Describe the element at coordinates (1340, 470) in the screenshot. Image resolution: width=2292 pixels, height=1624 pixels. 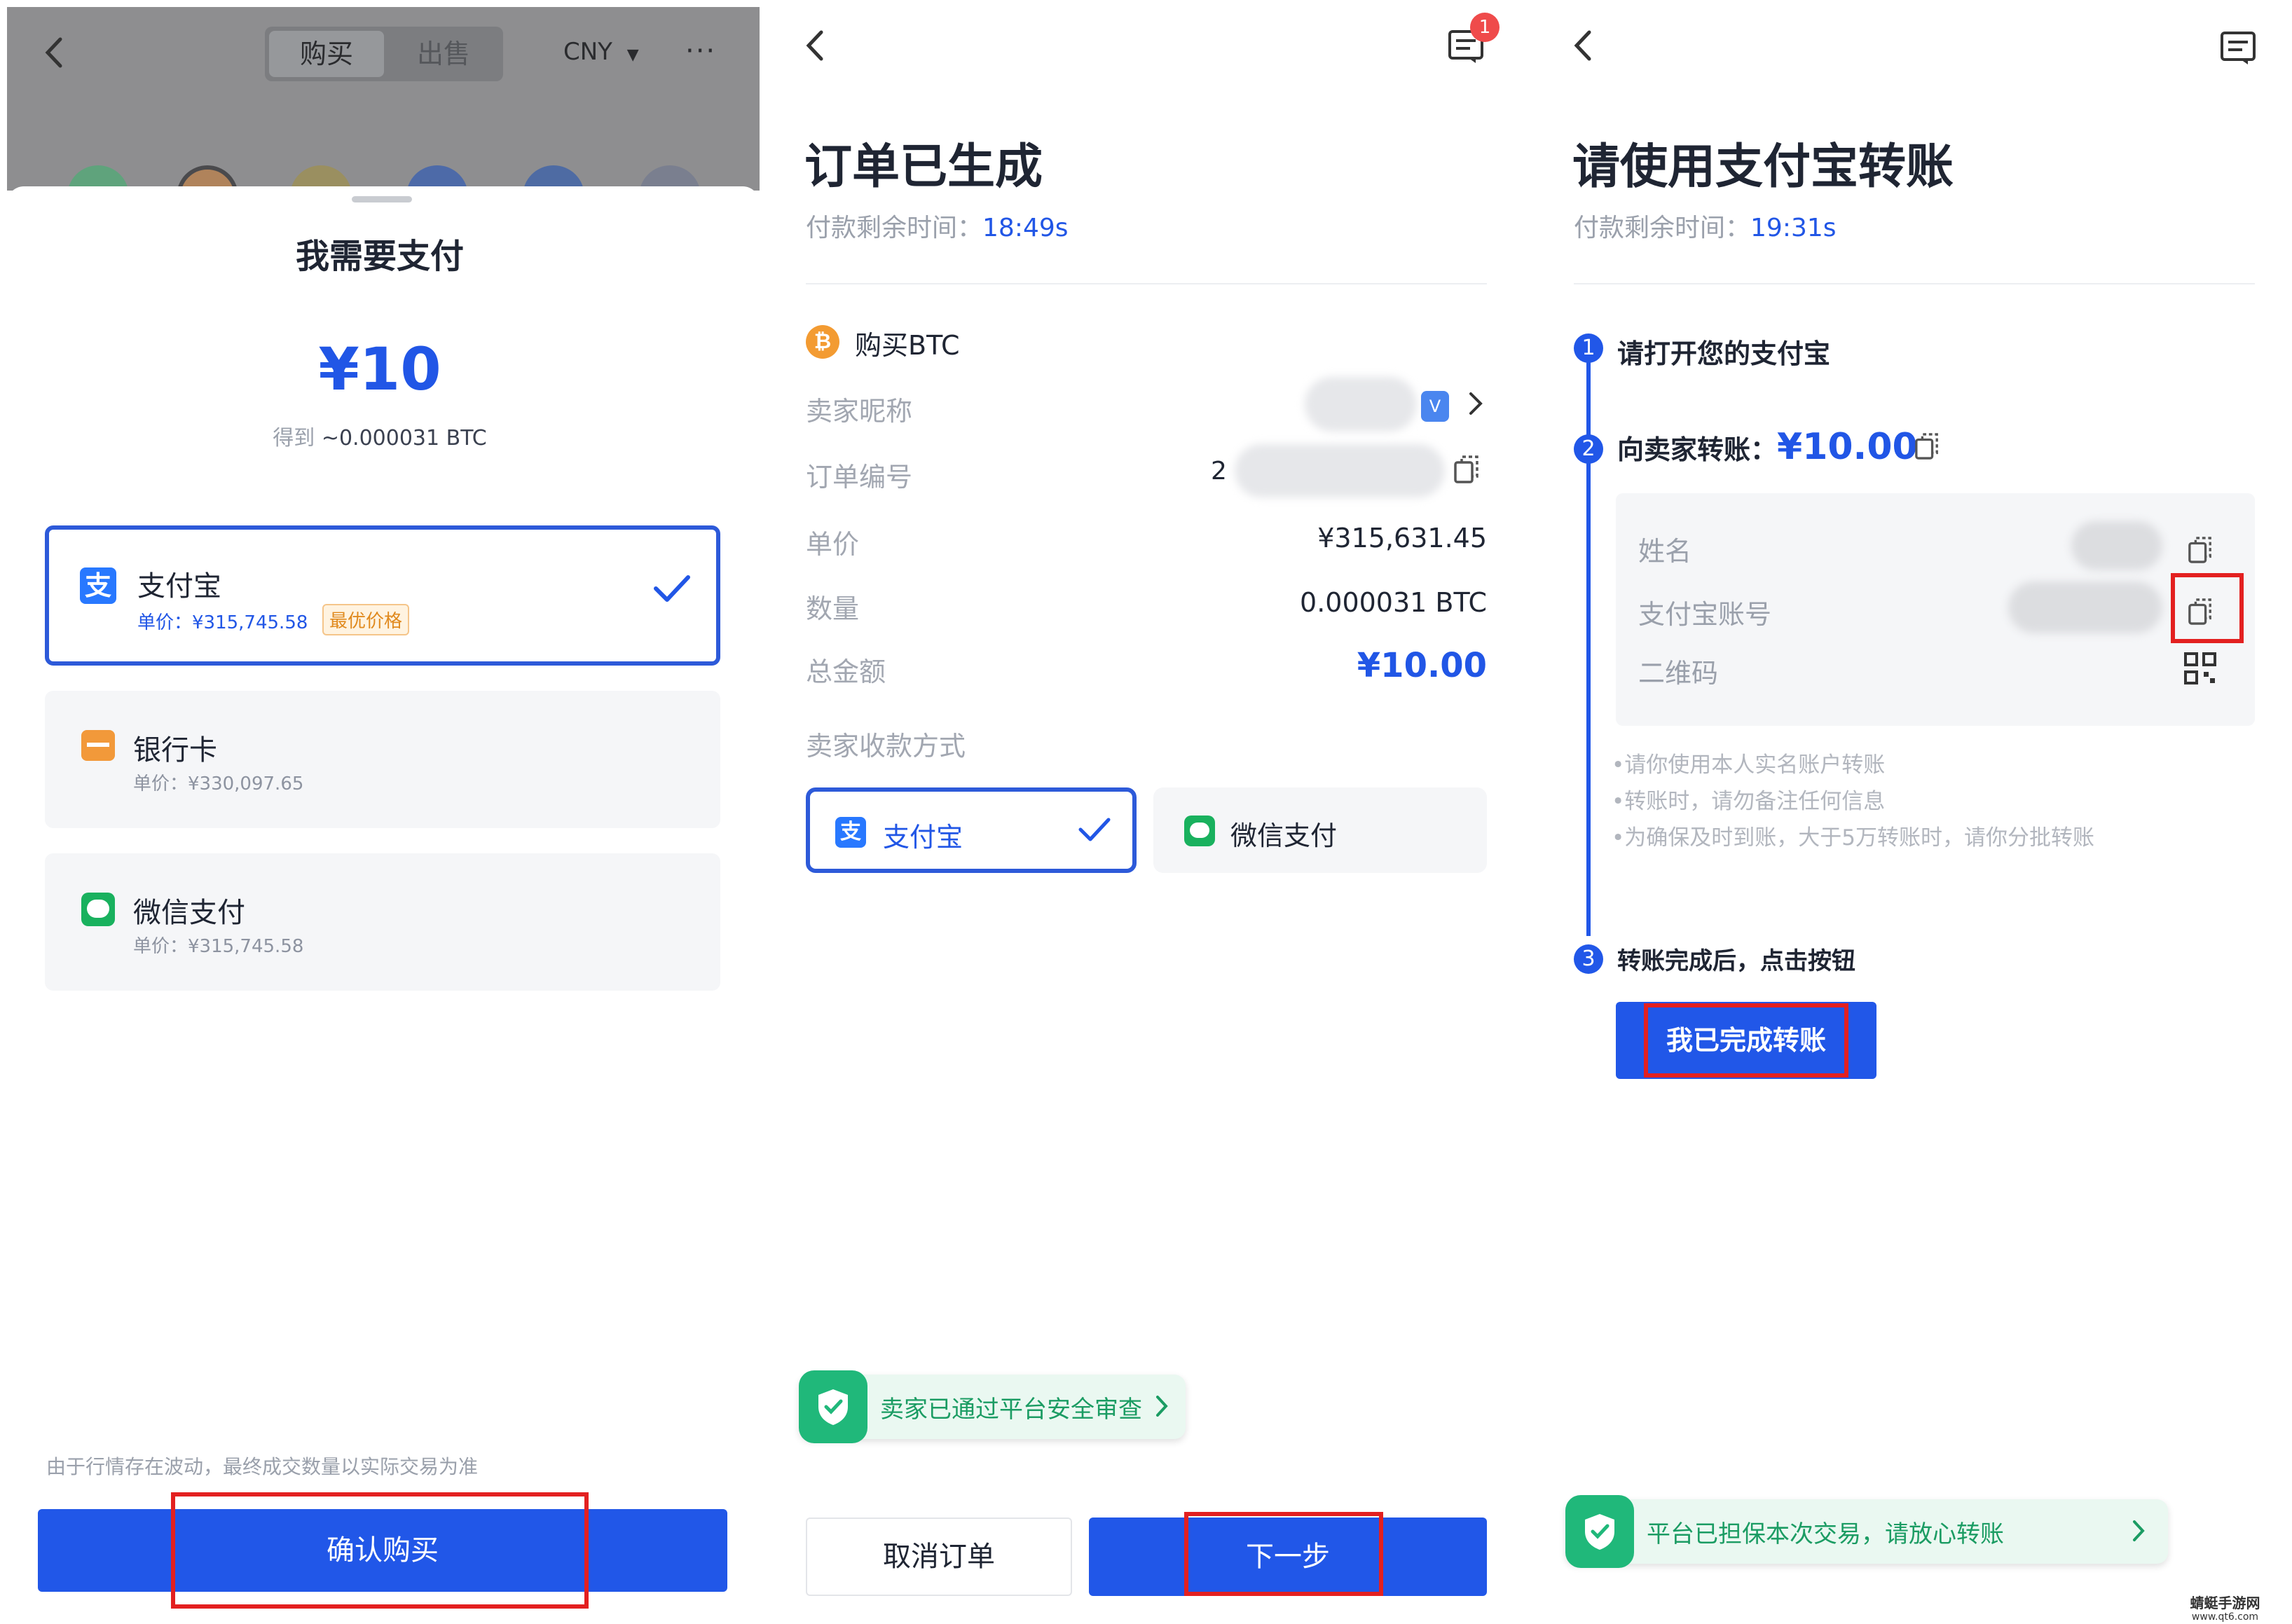
I see `order-number-redacted` at that location.